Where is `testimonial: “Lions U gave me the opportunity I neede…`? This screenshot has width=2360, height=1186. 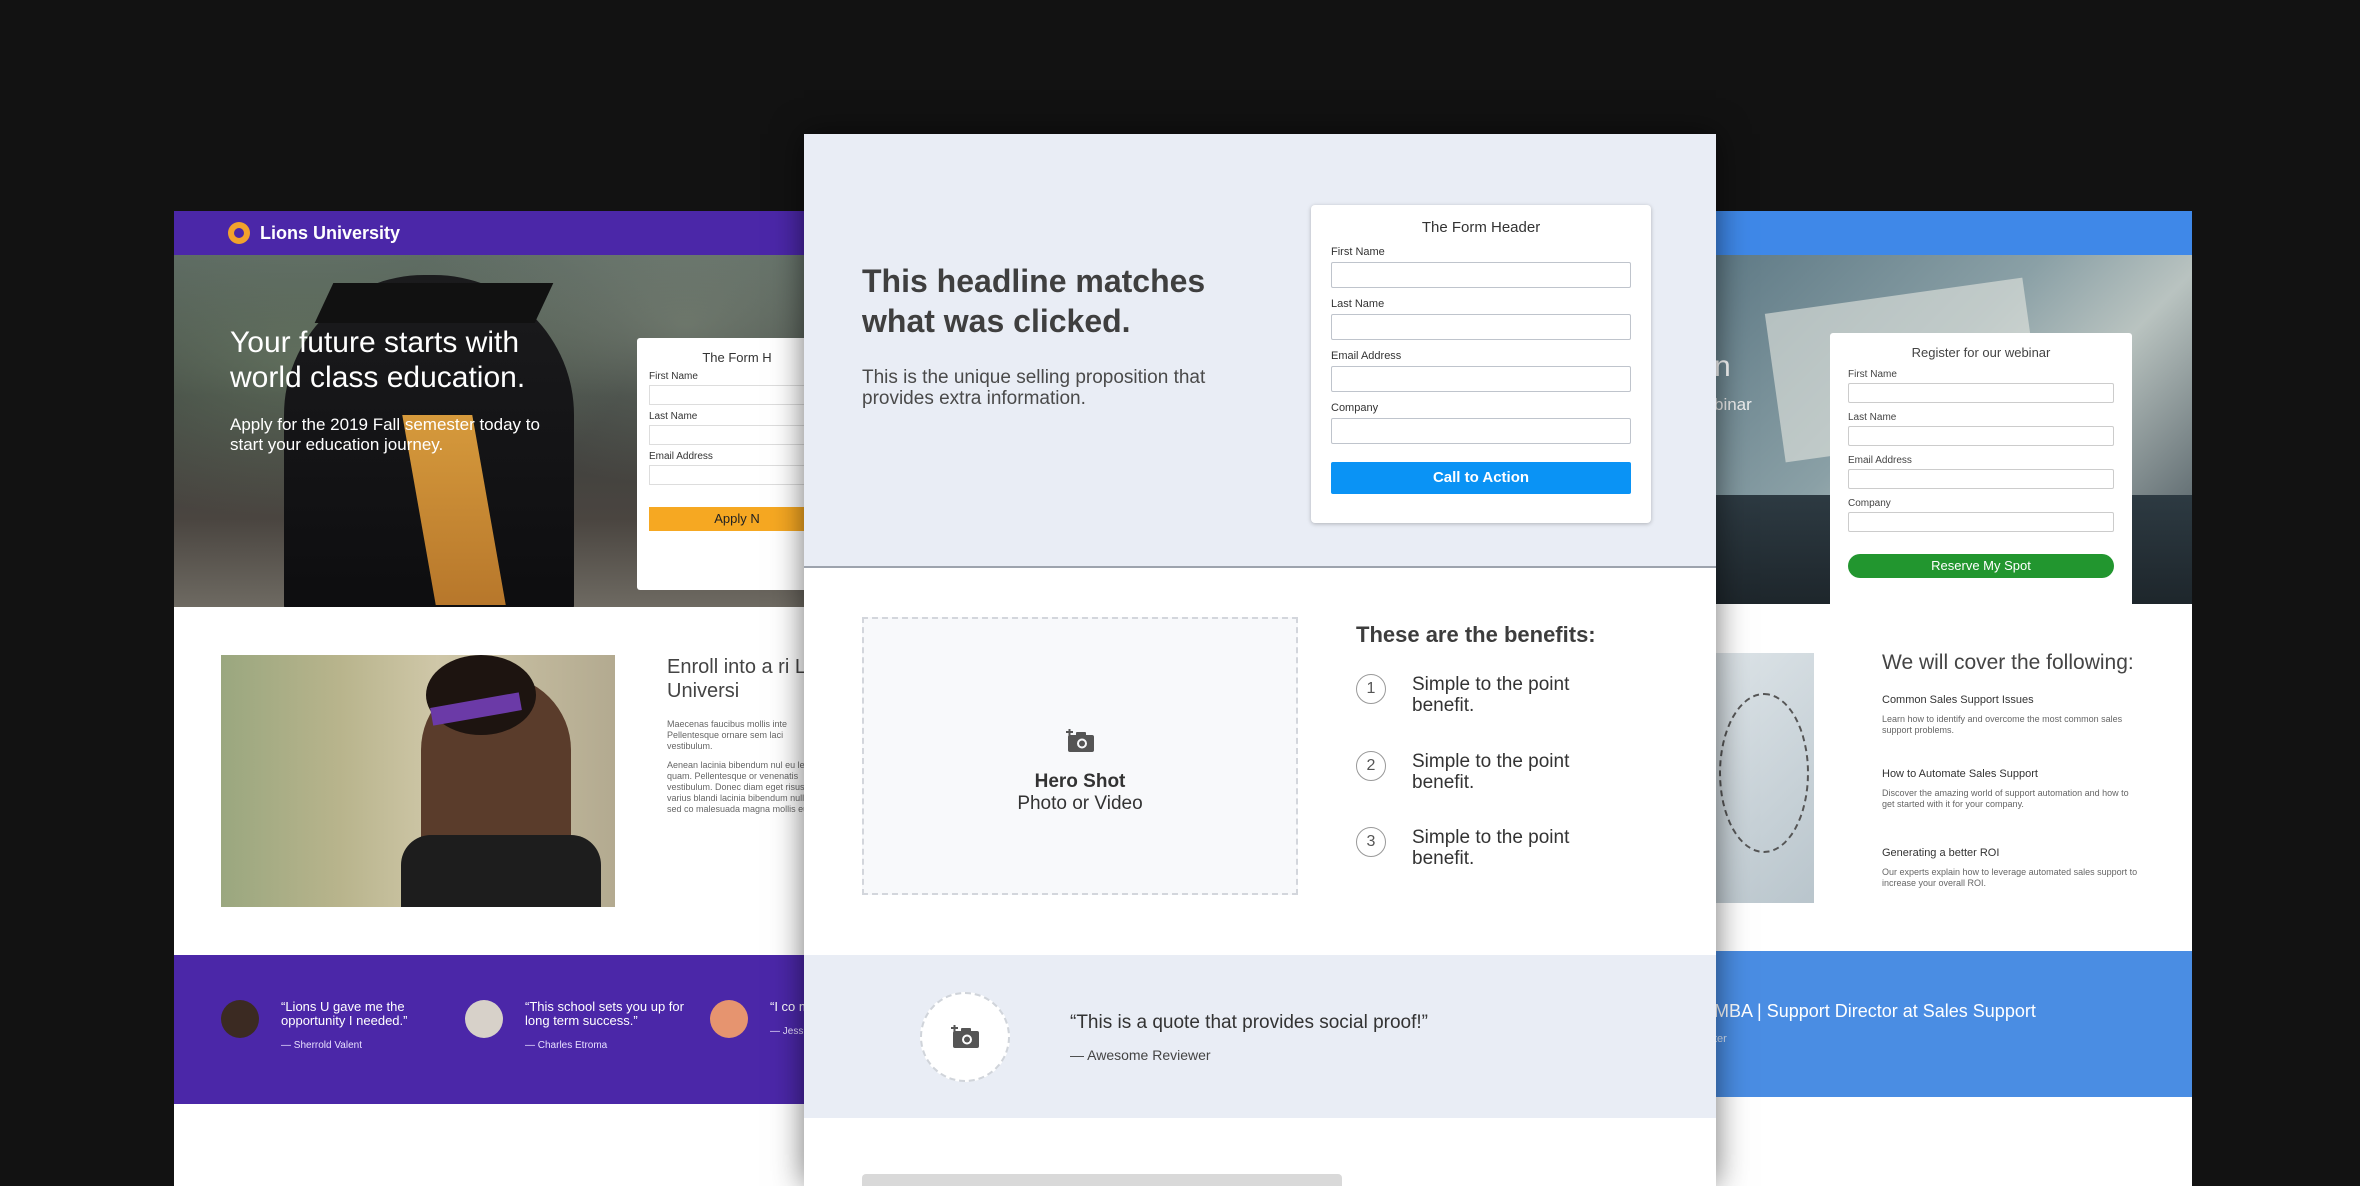 testimonial: “Lions U gave me the opportunity I neede… is located at coordinates (331, 1025).